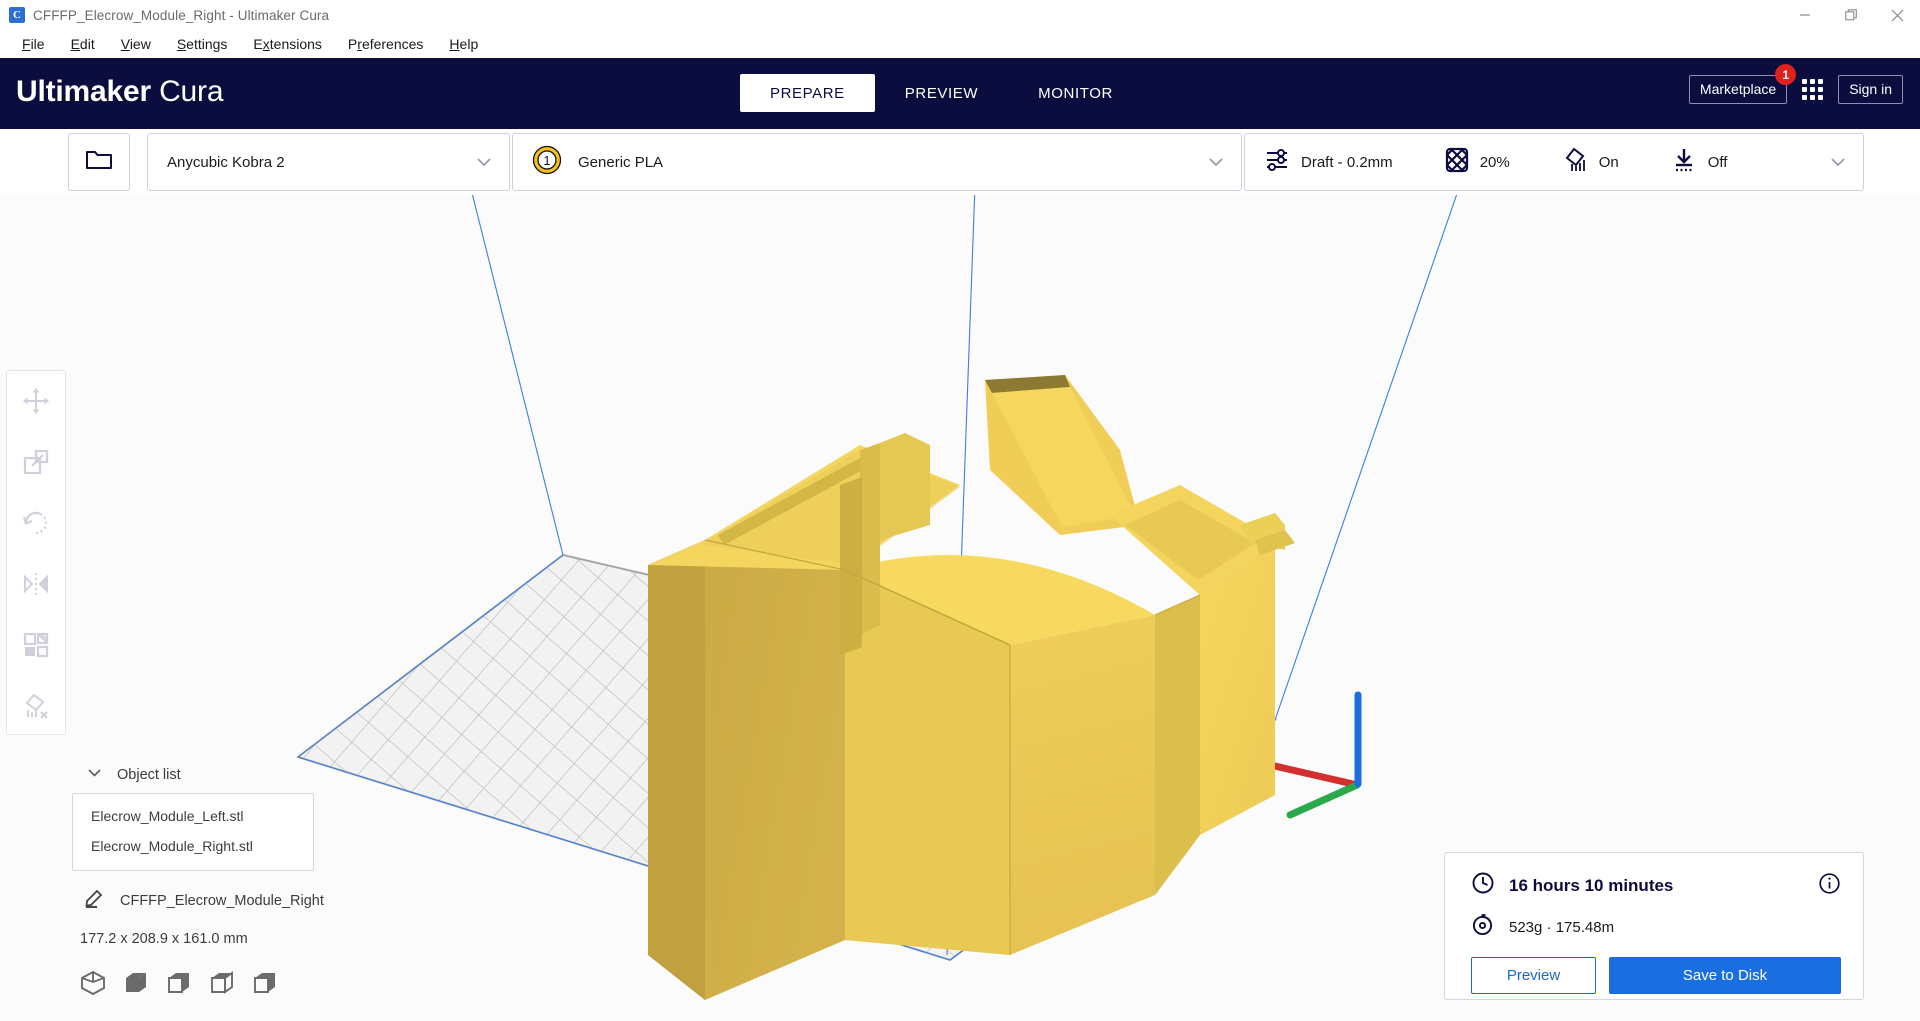 This screenshot has width=1920, height=1021. What do you see at coordinates (807, 93) in the screenshot?
I see `tab-prepare: PREPARE` at bounding box center [807, 93].